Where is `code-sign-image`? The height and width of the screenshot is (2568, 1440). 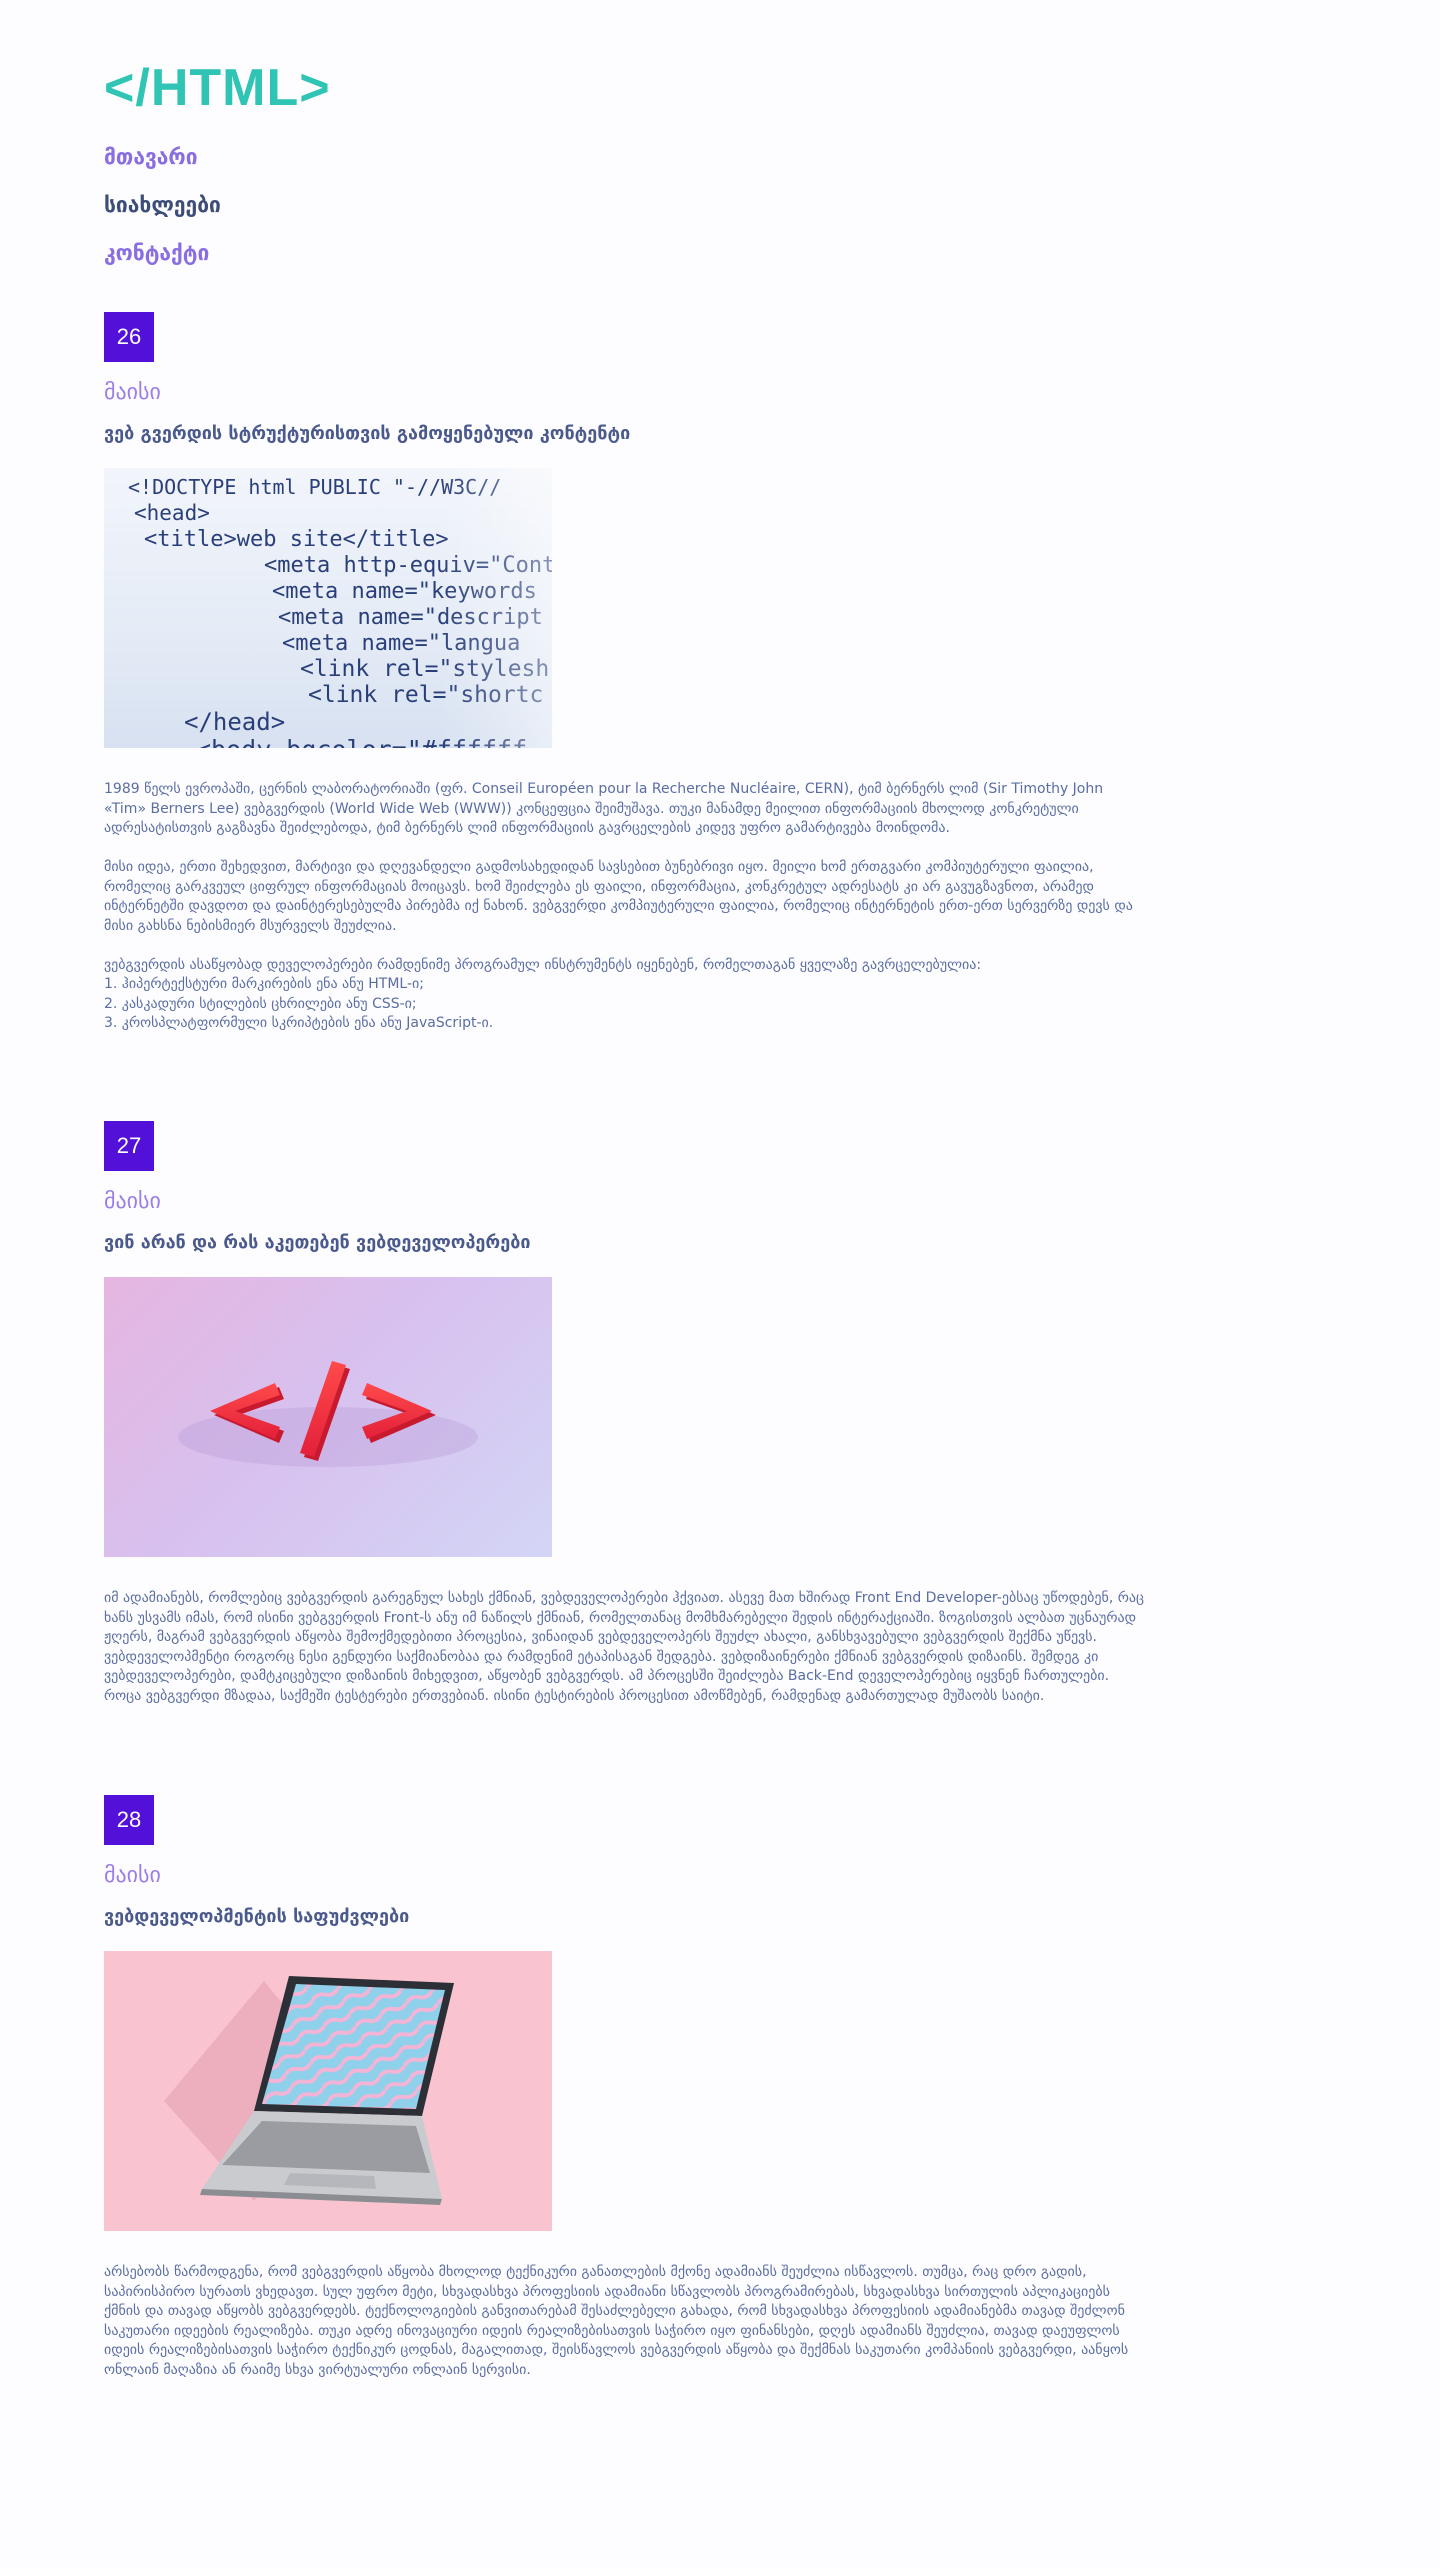
code-sign-image is located at coordinates (328, 1417).